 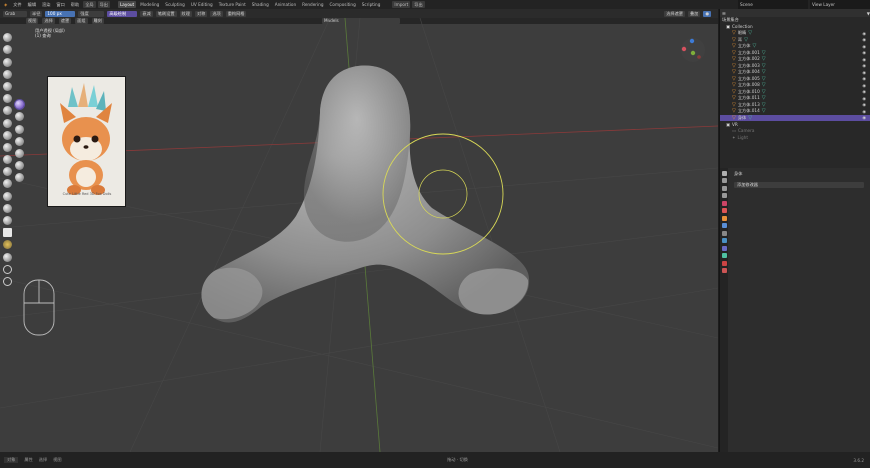 What do you see at coordinates (724, 240) in the screenshot?
I see `physics-tab-icon` at bounding box center [724, 240].